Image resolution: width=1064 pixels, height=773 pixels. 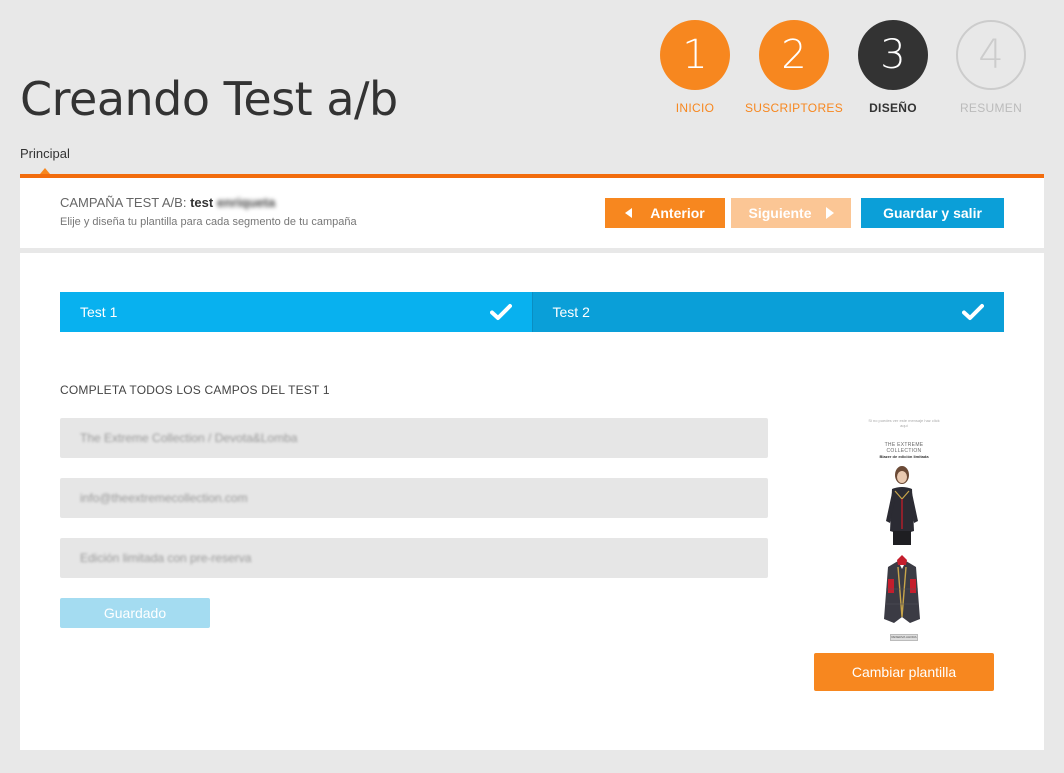 I want to click on preview-brand: THE EXTREME COLLECTION, so click(x=904, y=448).